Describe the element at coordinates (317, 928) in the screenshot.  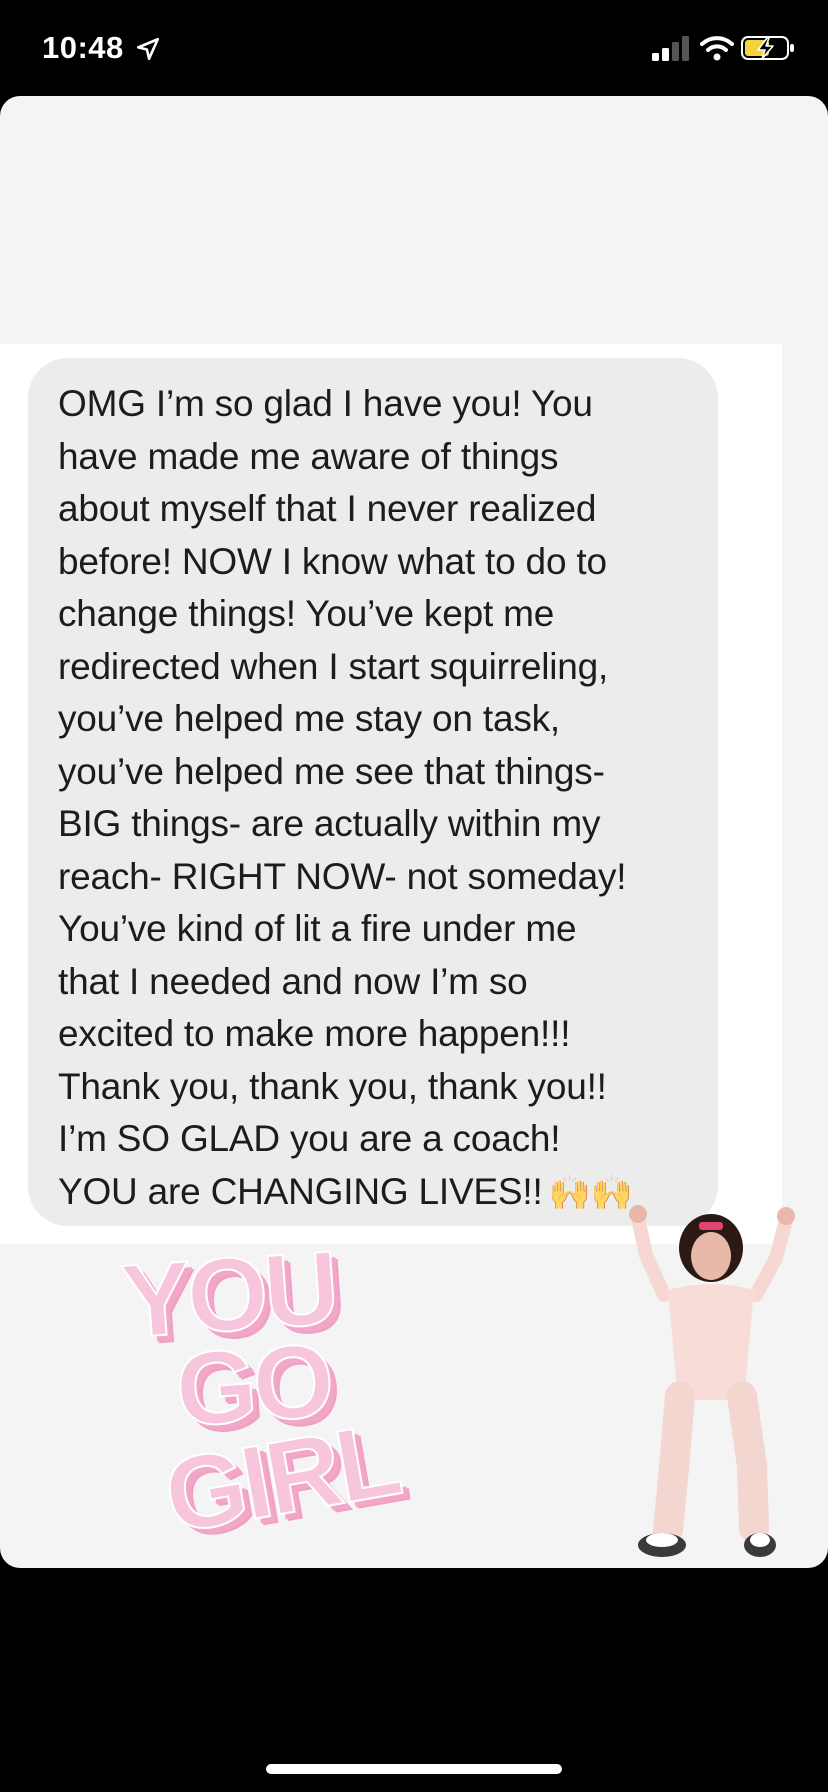
I see `message-line: You’ve kind of lit a fire under me` at that location.